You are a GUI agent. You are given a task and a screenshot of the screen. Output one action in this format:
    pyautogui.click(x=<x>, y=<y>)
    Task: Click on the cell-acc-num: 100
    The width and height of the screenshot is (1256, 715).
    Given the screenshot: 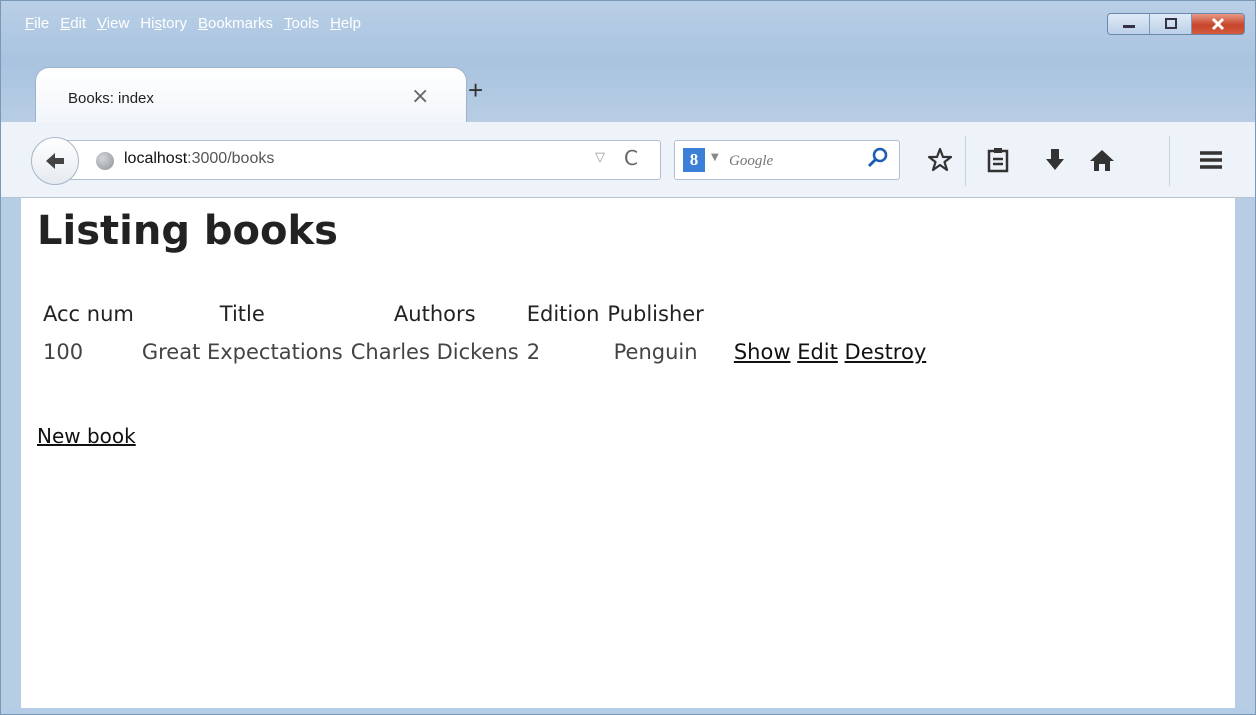 What is the action you would take?
    pyautogui.click(x=63, y=352)
    